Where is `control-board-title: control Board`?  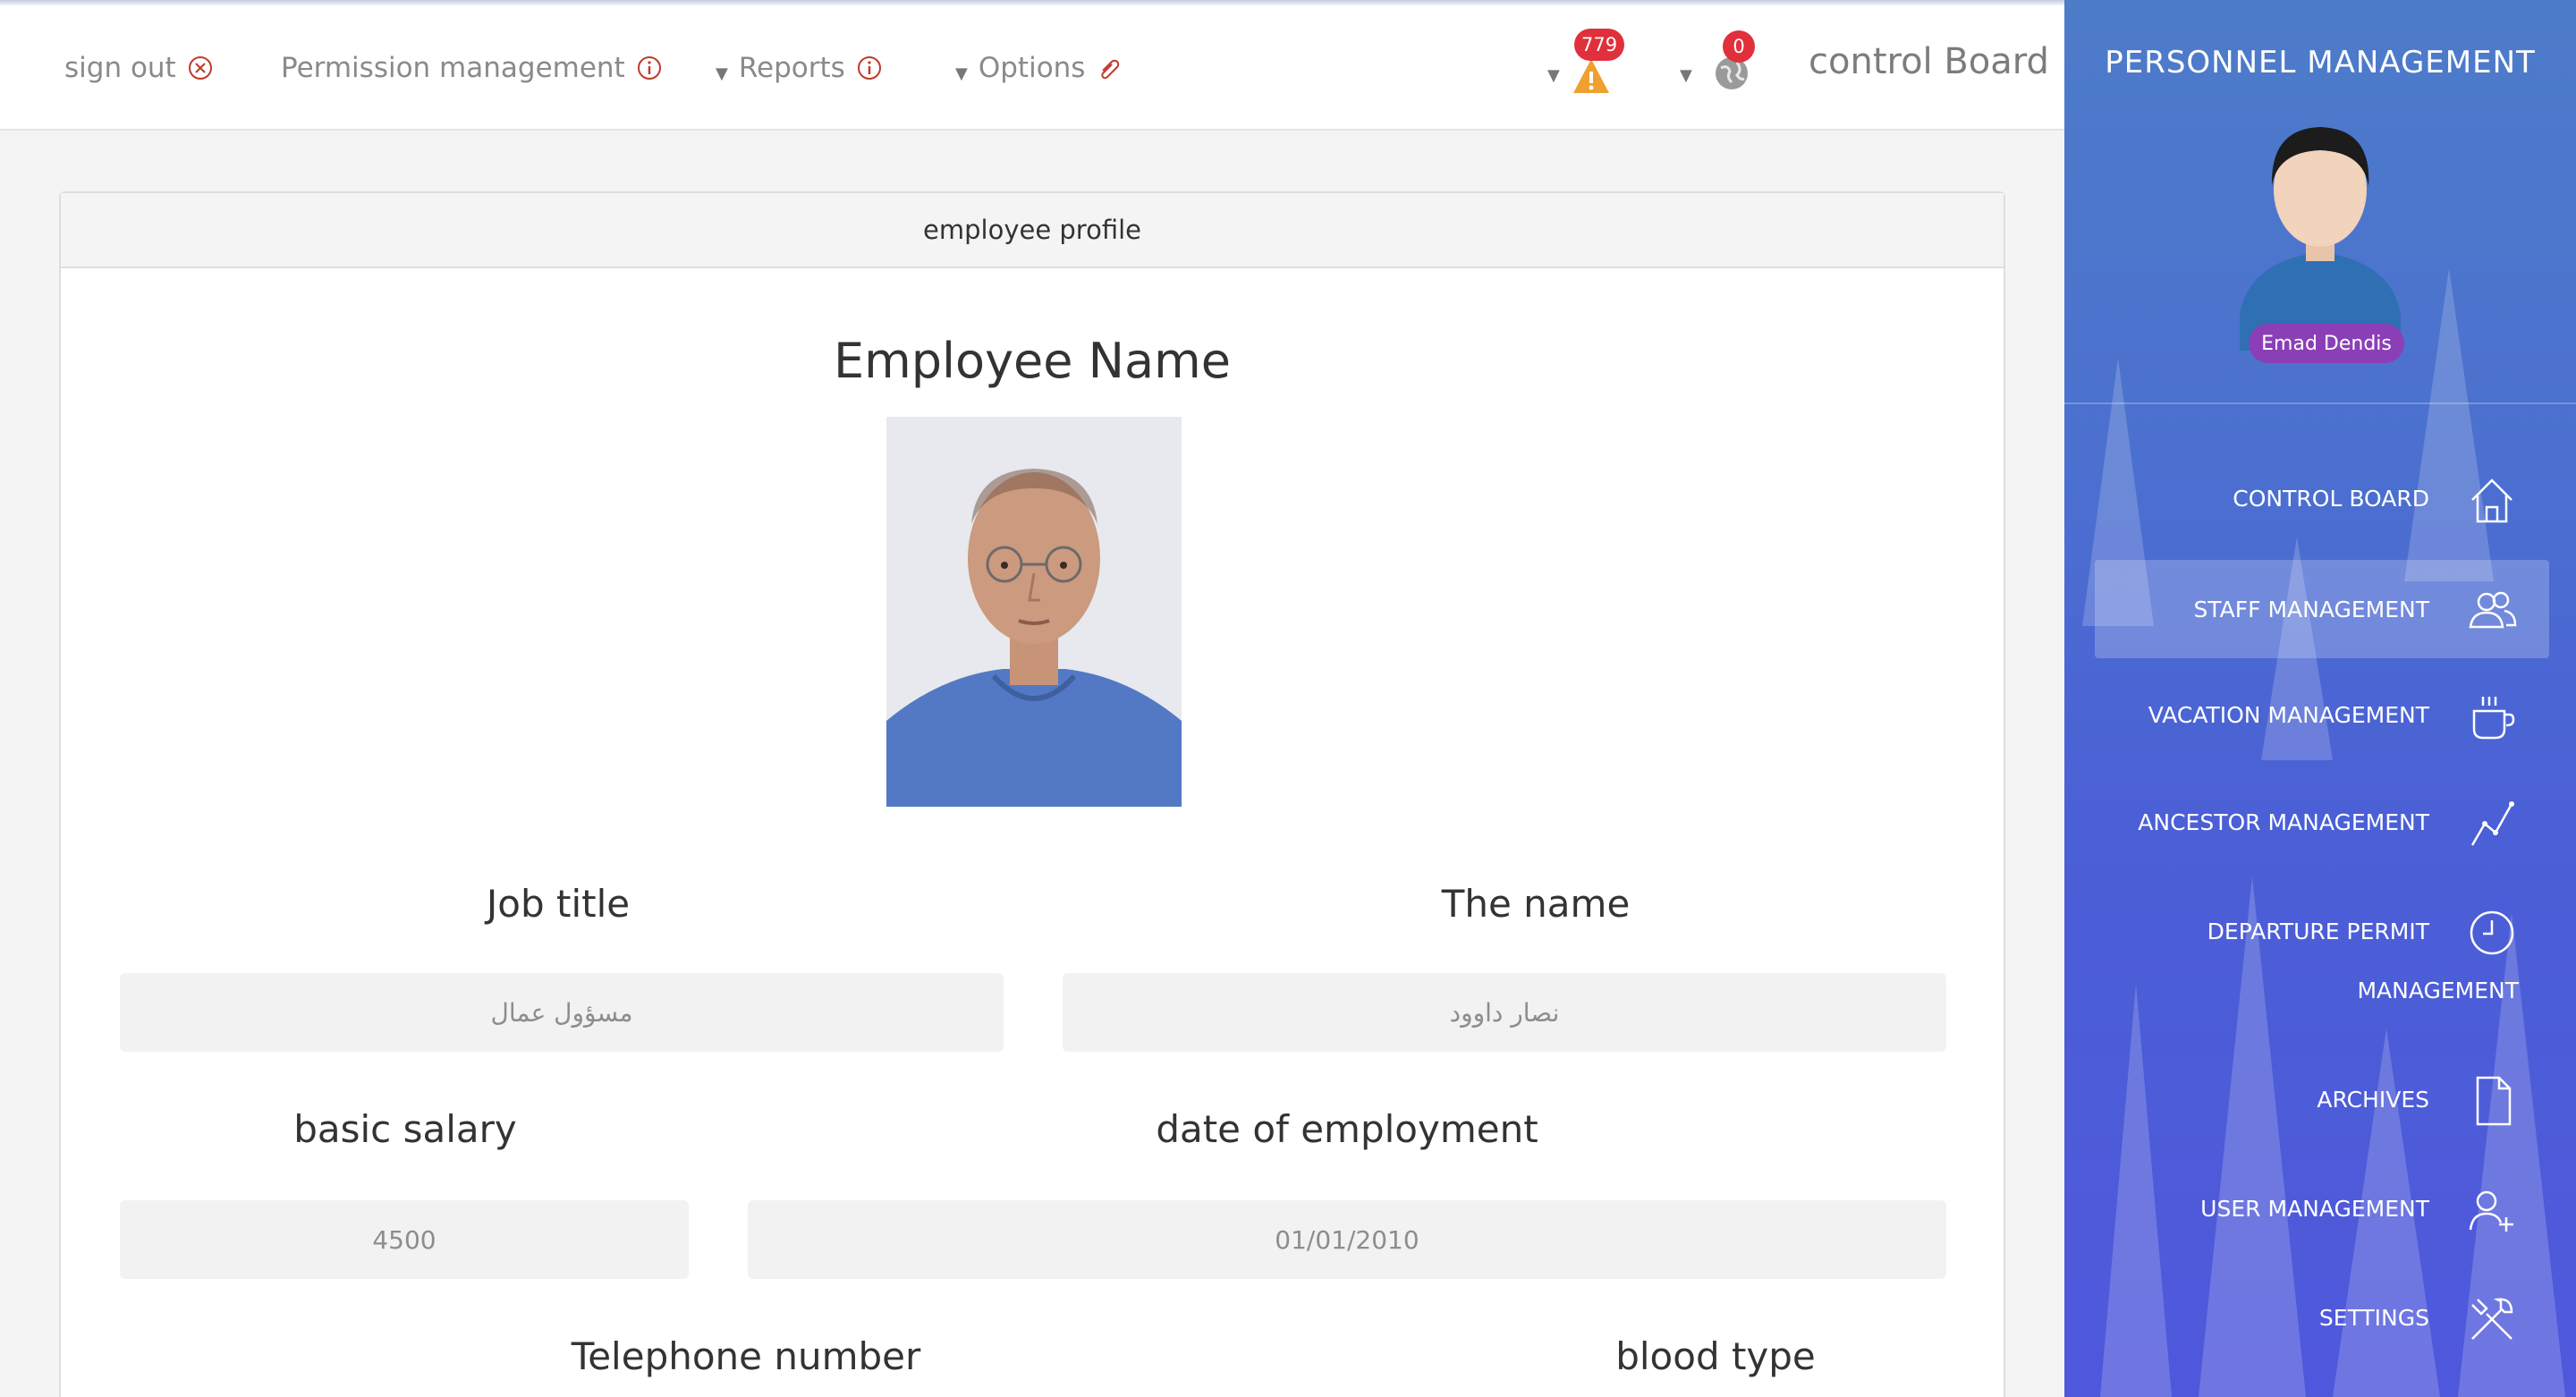
control-board-title: control Board is located at coordinates (1929, 61).